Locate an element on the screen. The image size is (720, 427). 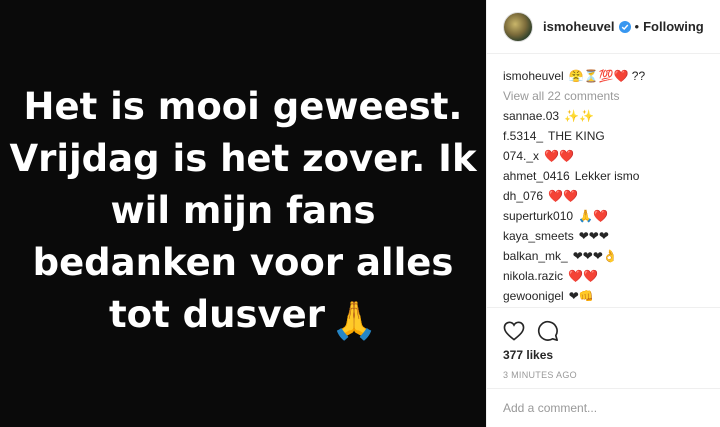
comment-row: balkan_mk_ ❤❤❤👌 is located at coordinates (603, 256).